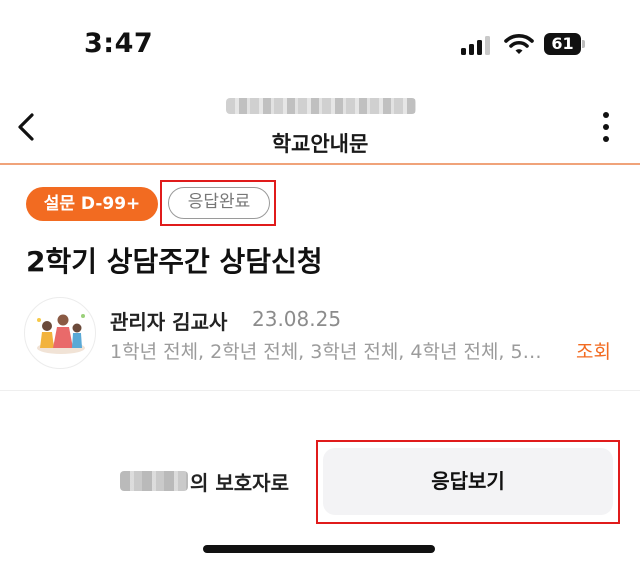 The width and height of the screenshot is (640, 565). I want to click on redacted-student-name, so click(154, 481).